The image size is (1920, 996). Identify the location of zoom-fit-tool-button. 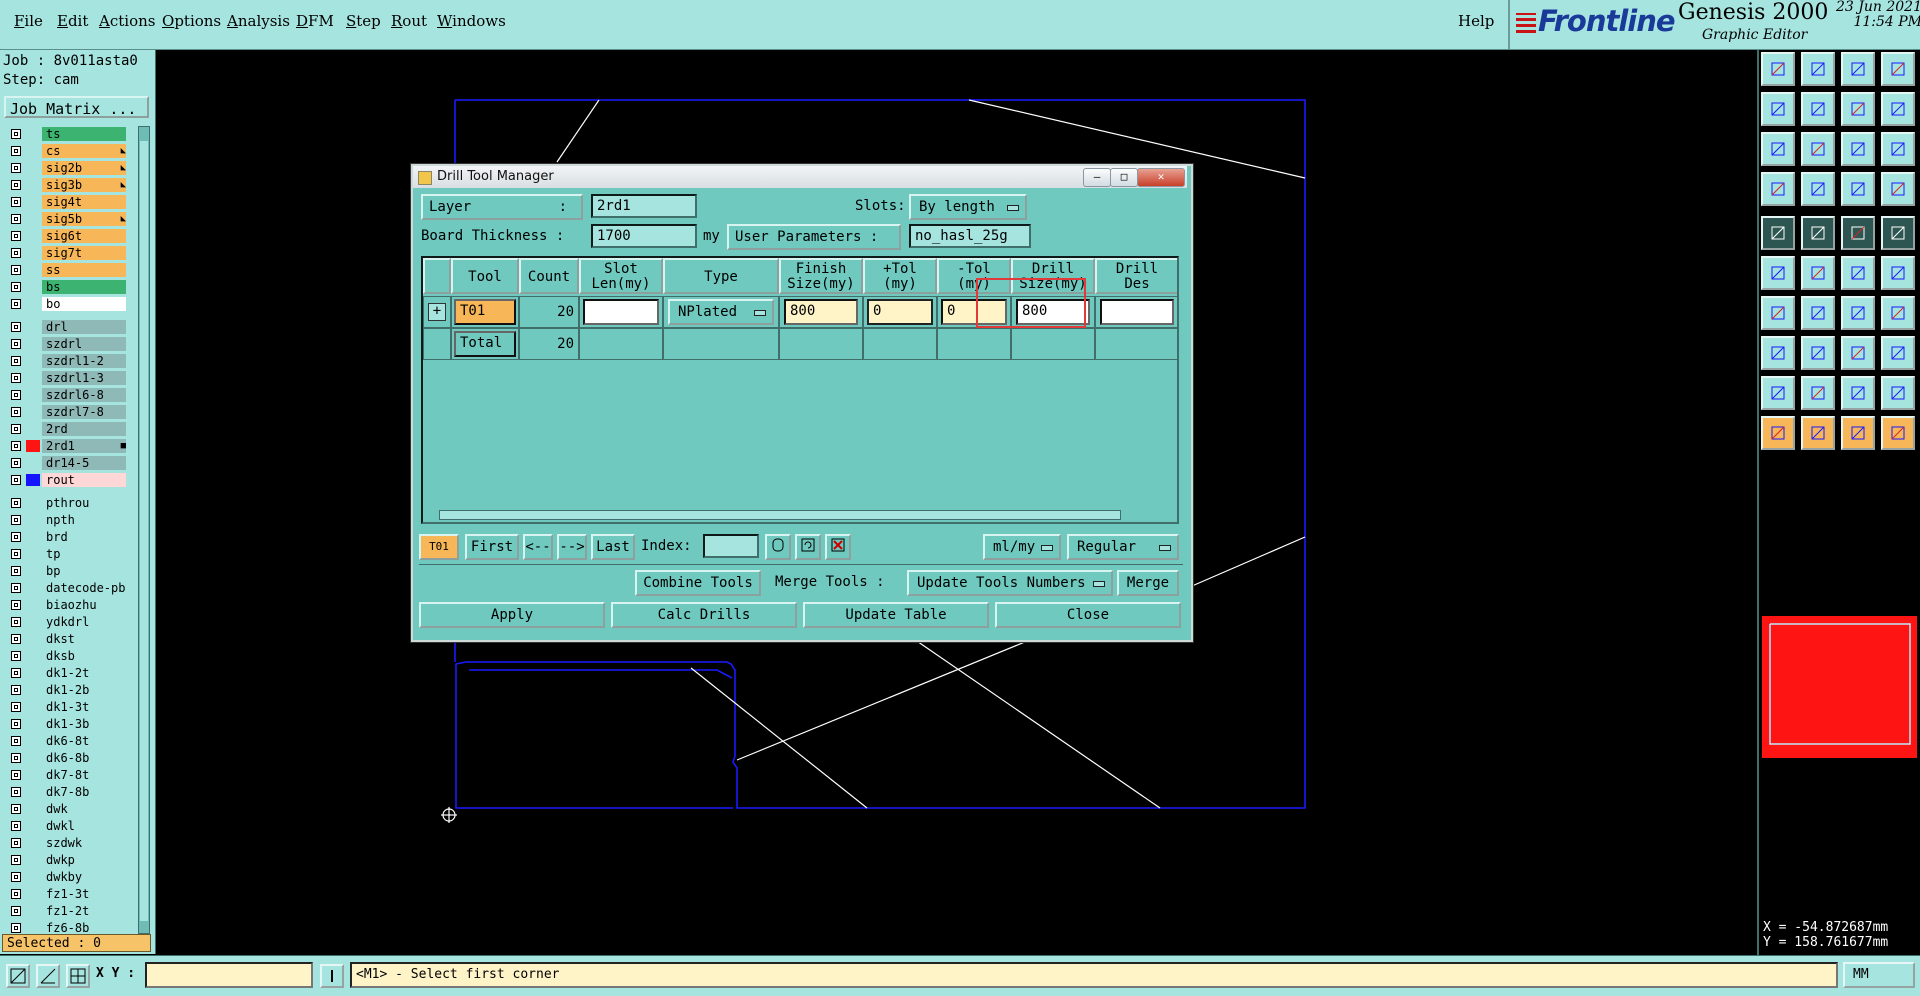
(1858, 109).